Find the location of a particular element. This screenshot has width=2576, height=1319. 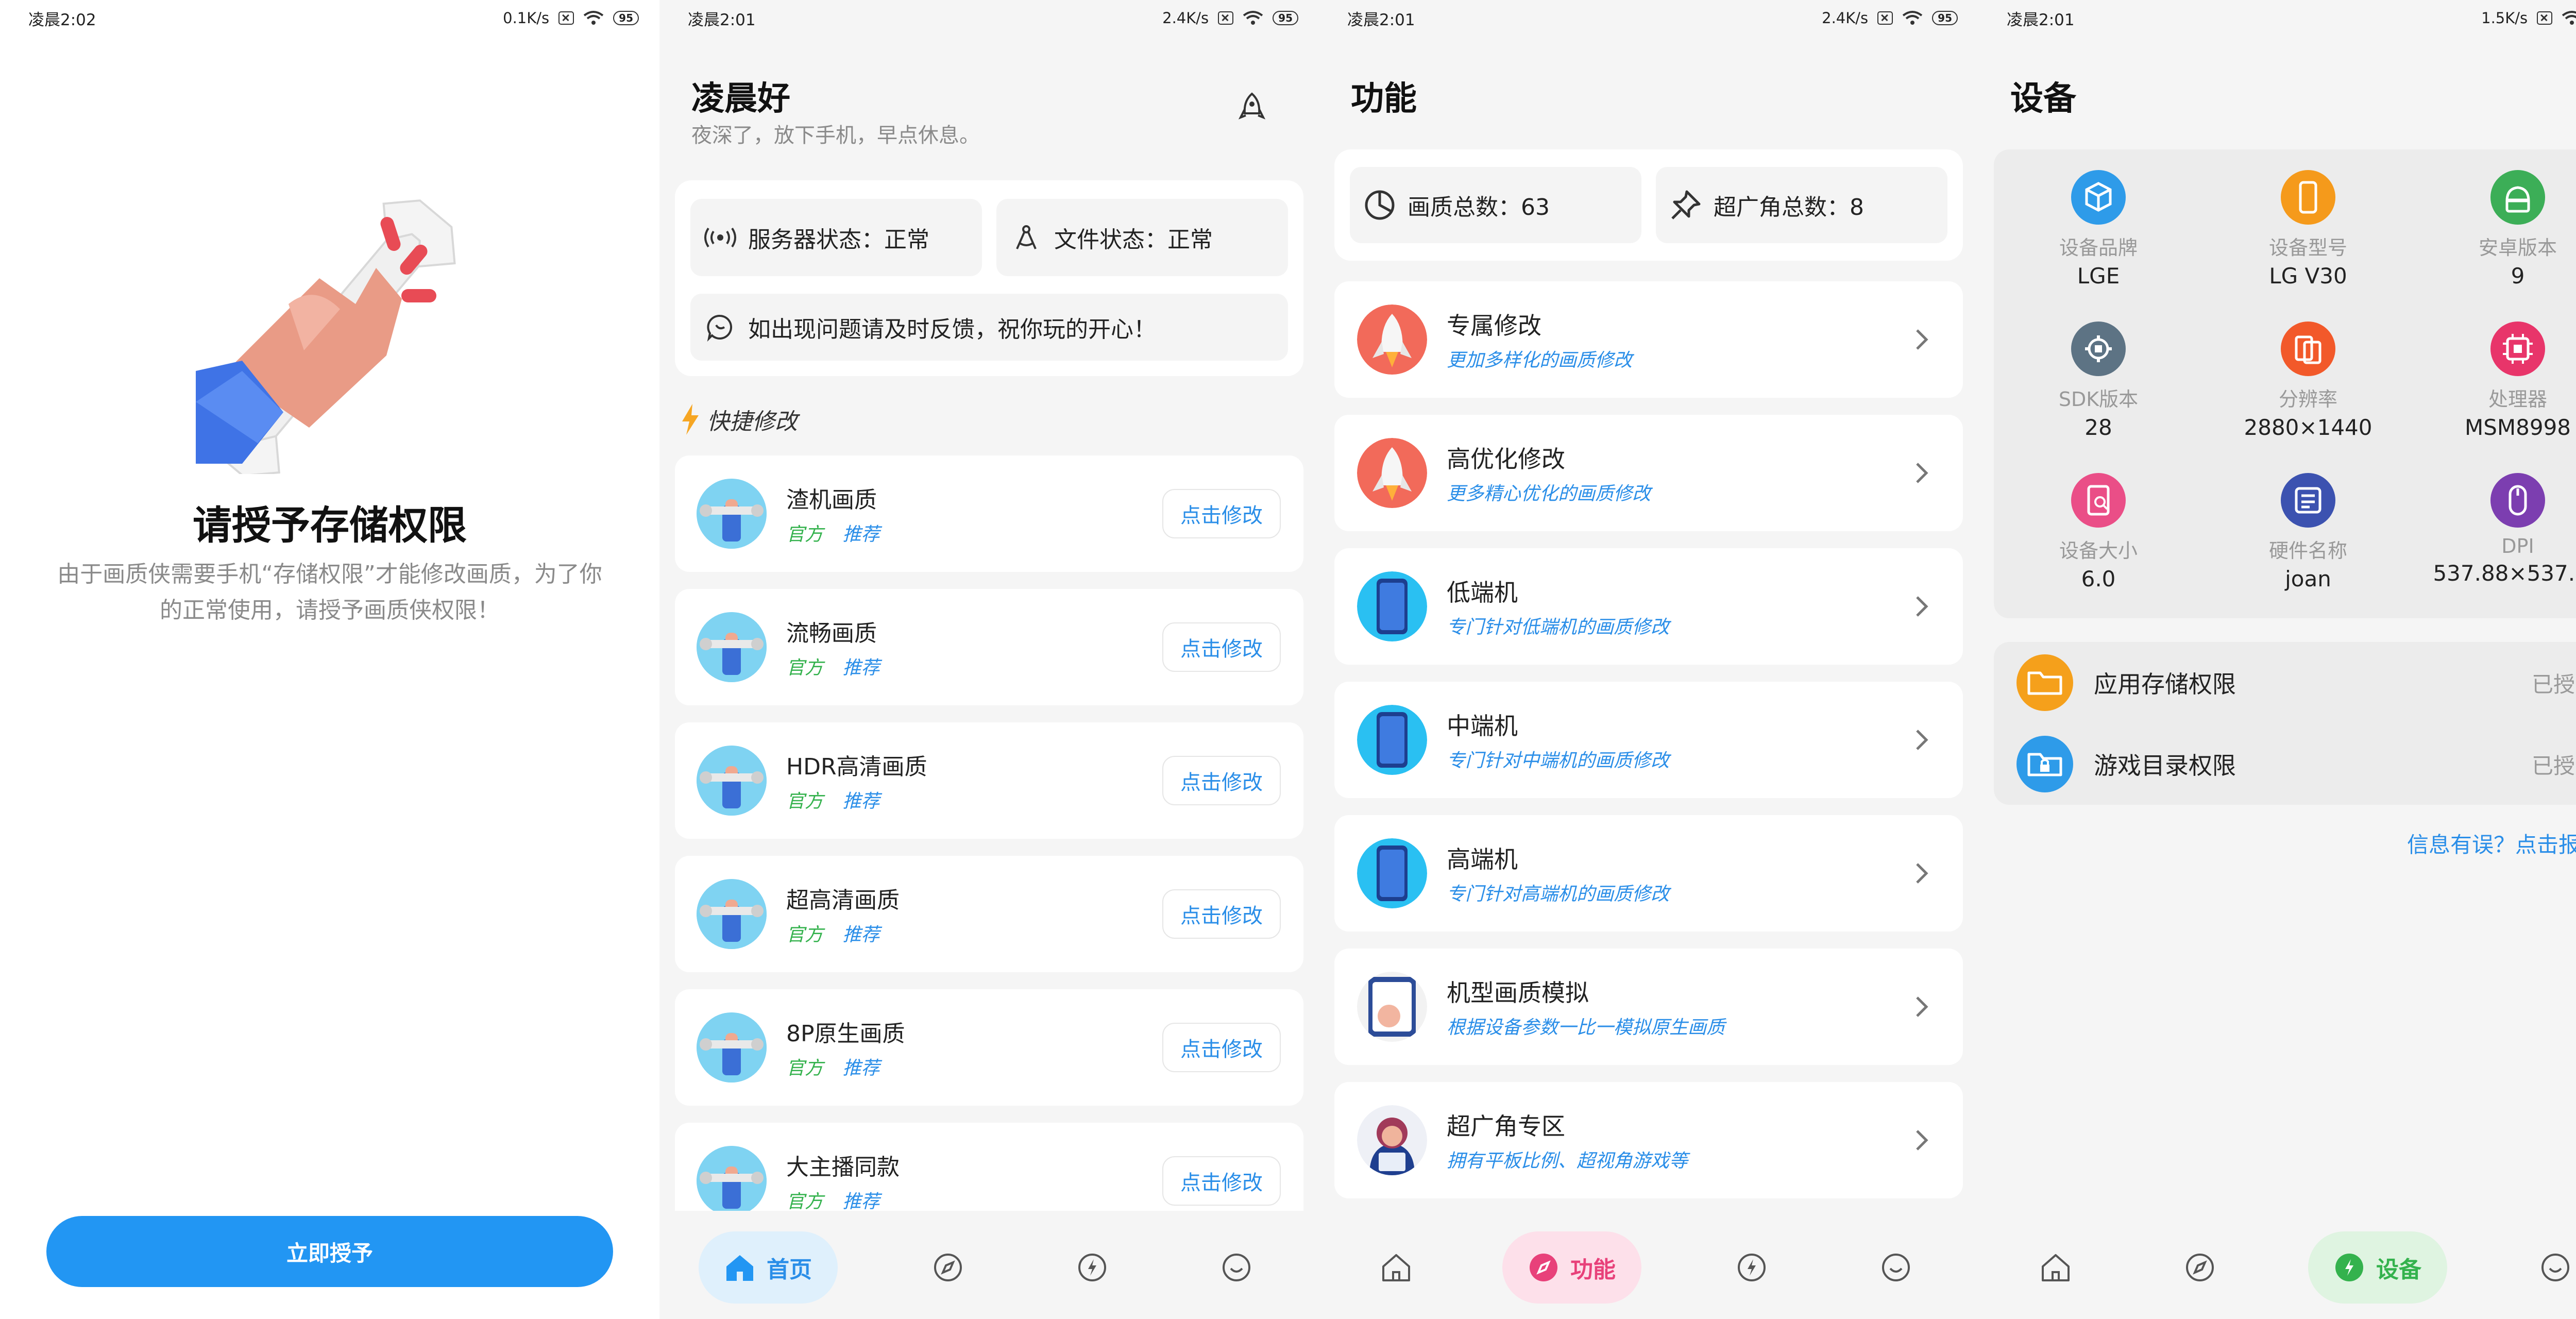

report-link: 信息有误？点击报告 is located at coordinates (2491, 843).